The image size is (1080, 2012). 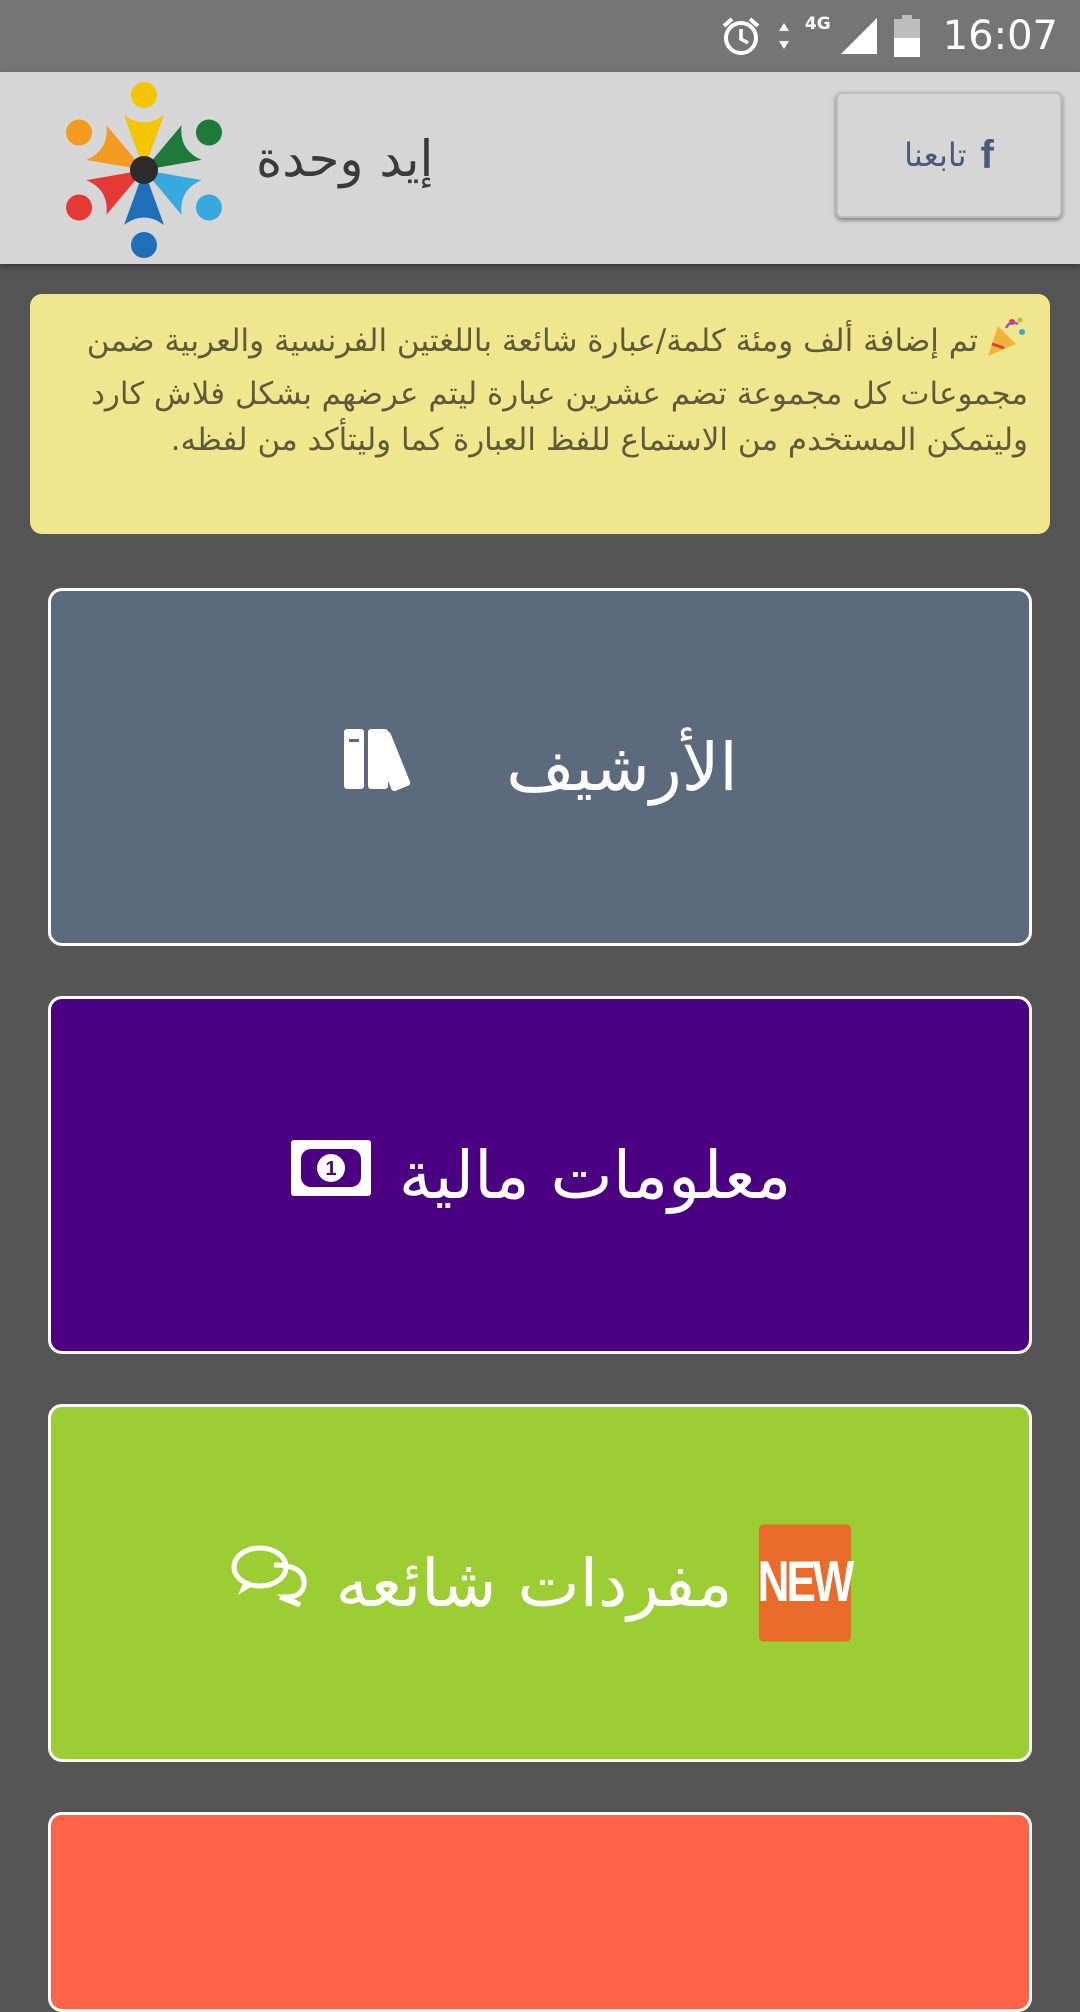 What do you see at coordinates (534, 1583) in the screenshot?
I see `common-vocabulary-label: مفردات شائعه` at bounding box center [534, 1583].